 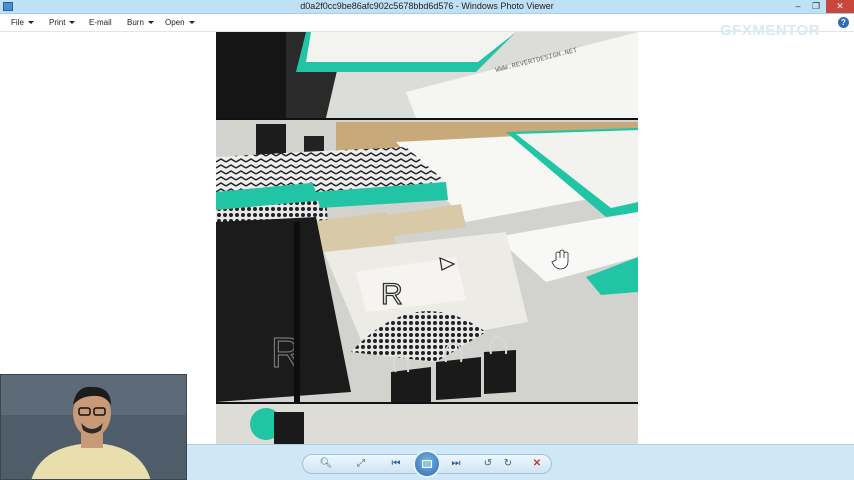 What do you see at coordinates (537, 464) in the screenshot?
I see `delete-button: ✕` at bounding box center [537, 464].